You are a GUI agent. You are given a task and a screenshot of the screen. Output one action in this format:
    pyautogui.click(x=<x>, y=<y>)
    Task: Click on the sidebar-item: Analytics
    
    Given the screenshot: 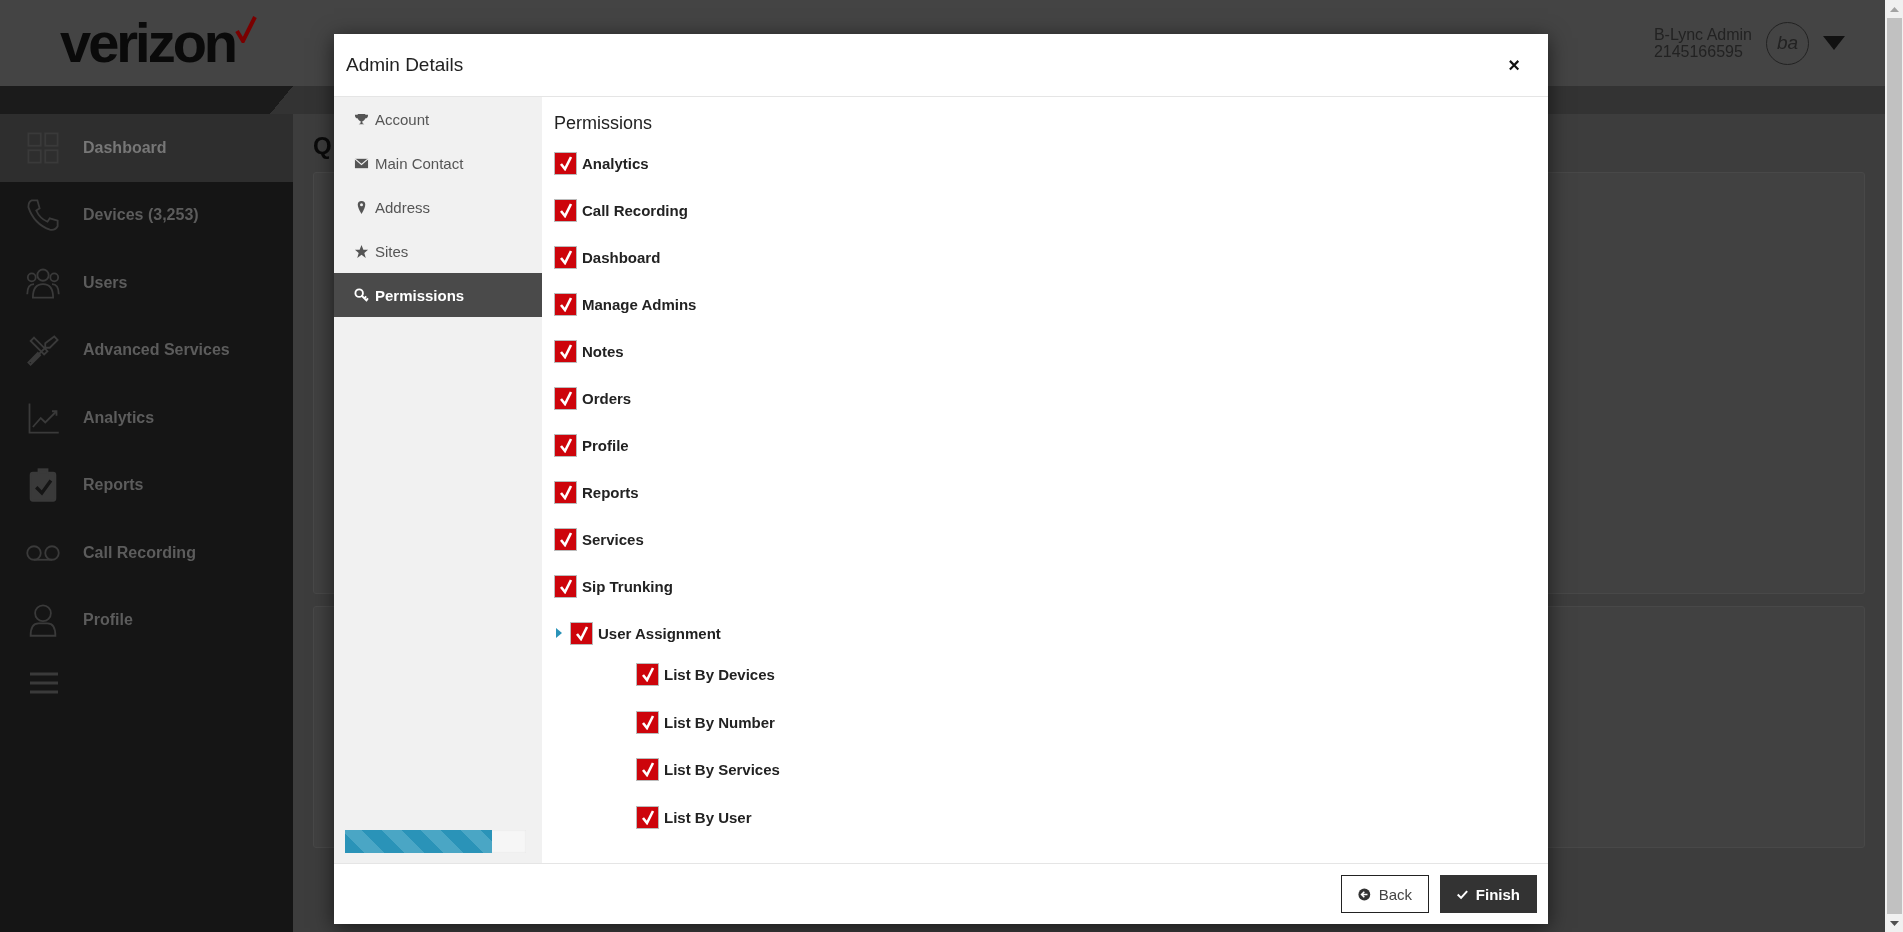 What is the action you would take?
    pyautogui.click(x=146, y=418)
    